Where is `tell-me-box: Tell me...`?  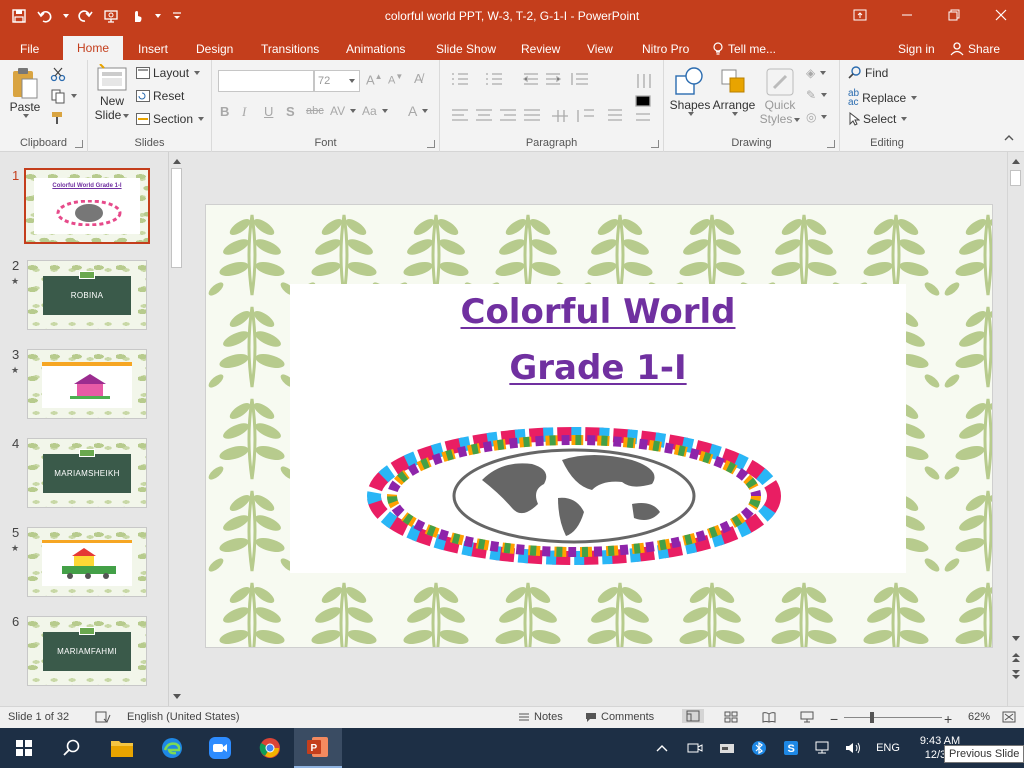
tell-me-box: Tell me... is located at coordinates (744, 49).